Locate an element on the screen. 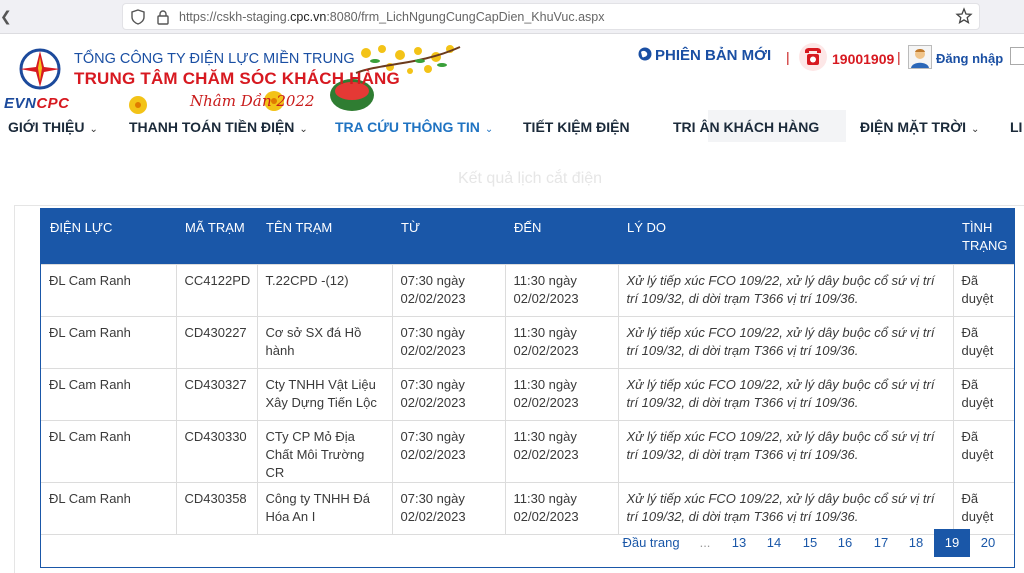  nav-item-dien-mat-troi: ĐIỆN MẶT TRỜI ⌄ is located at coordinates (919, 127).